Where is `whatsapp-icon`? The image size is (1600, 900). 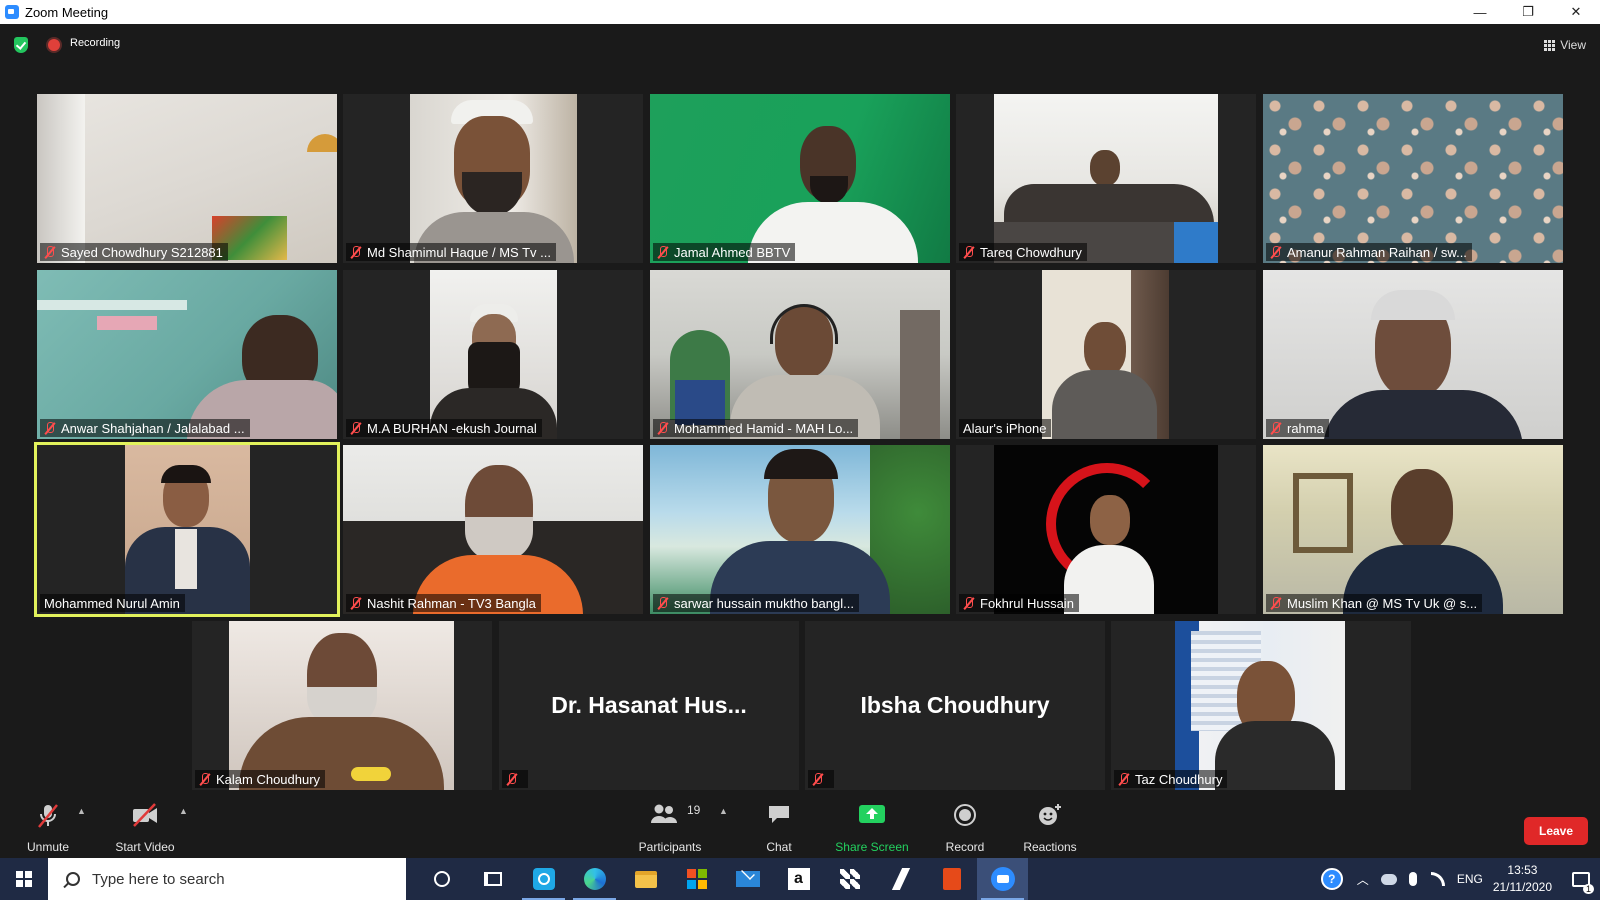
whatsapp-icon is located at coordinates (543, 879).